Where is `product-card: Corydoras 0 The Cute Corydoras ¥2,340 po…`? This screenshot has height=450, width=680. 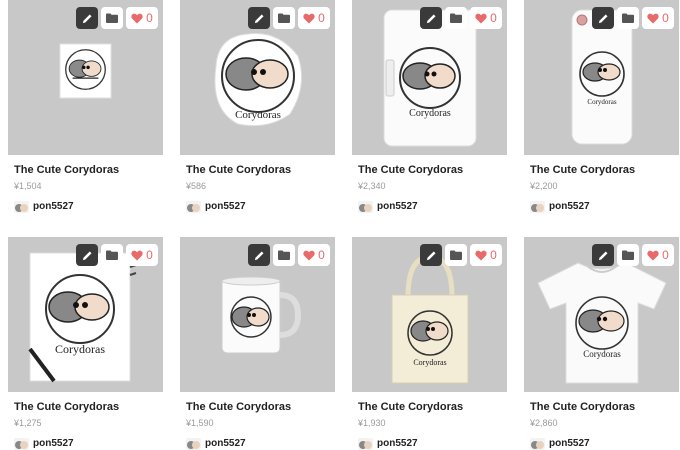
product-card: Corydoras 0 The Cute Corydoras ¥2,340 po… is located at coordinates (429, 106).